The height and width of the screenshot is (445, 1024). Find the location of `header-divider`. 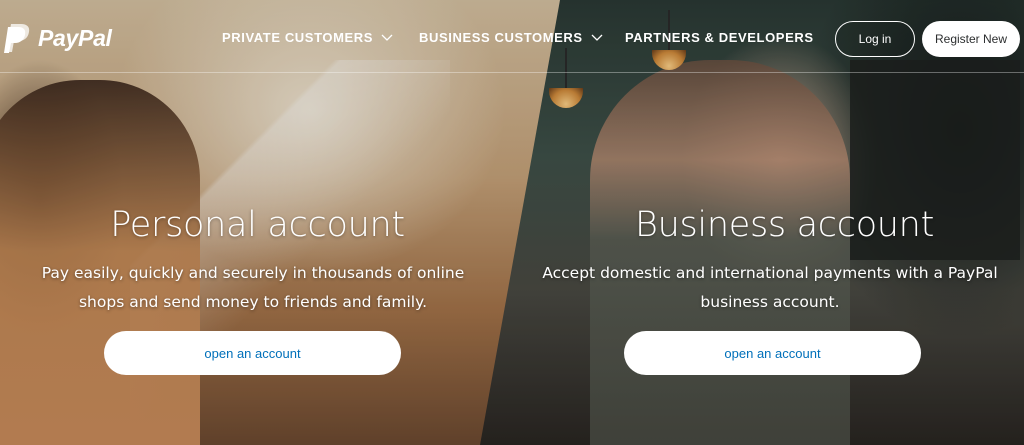

header-divider is located at coordinates (512, 72).